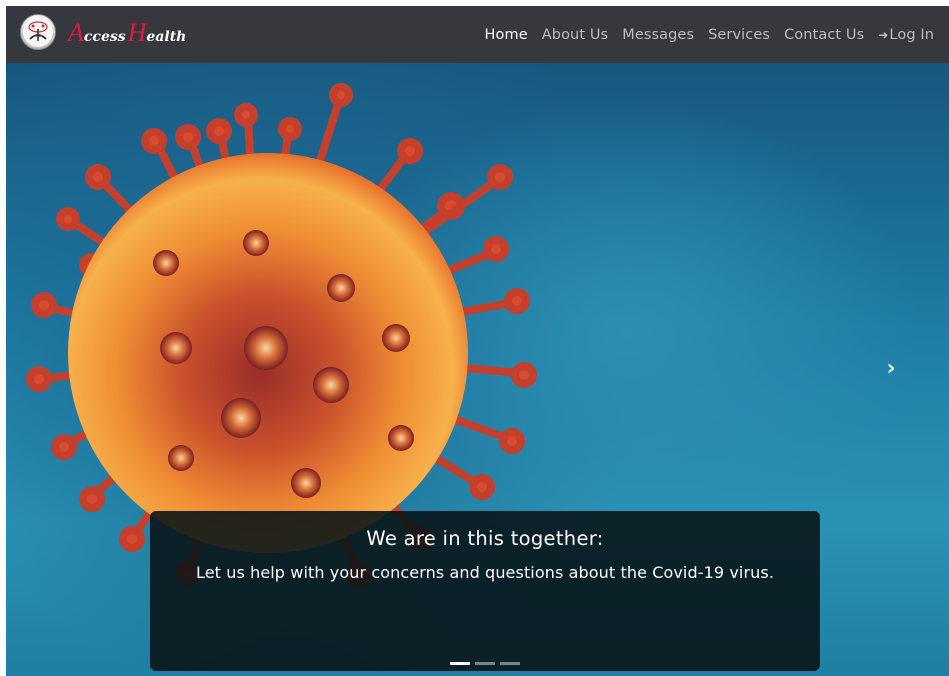 The image size is (949, 676). What do you see at coordinates (658, 35) in the screenshot?
I see `nav-messages: Messages` at bounding box center [658, 35].